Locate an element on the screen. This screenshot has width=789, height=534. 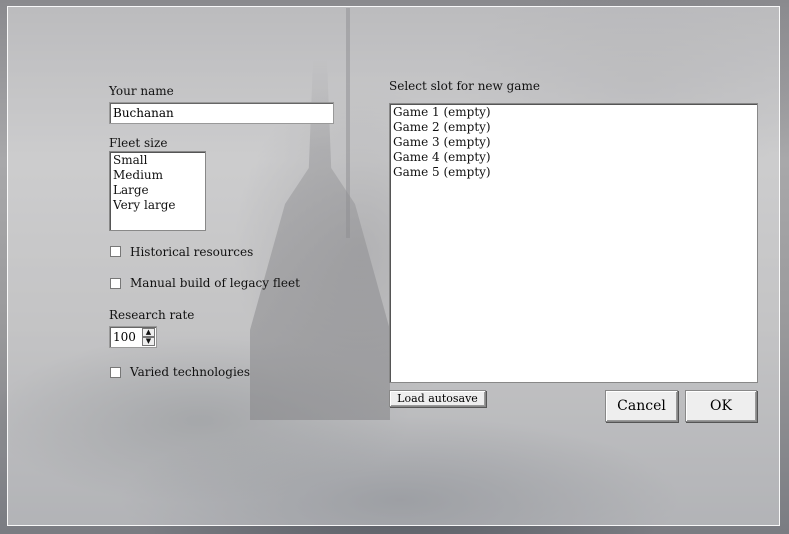
varied-technologies-checkbox is located at coordinates (115, 372).